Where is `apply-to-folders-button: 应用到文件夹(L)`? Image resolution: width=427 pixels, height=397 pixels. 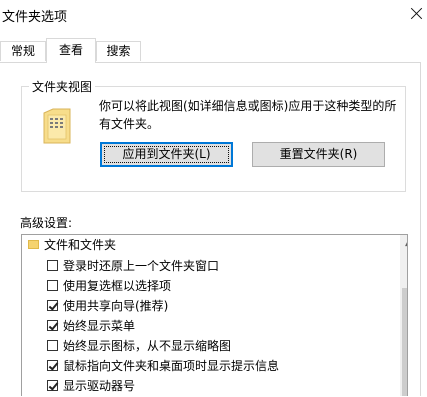 apply-to-folders-button: 应用到文件夹(L) is located at coordinates (166, 154).